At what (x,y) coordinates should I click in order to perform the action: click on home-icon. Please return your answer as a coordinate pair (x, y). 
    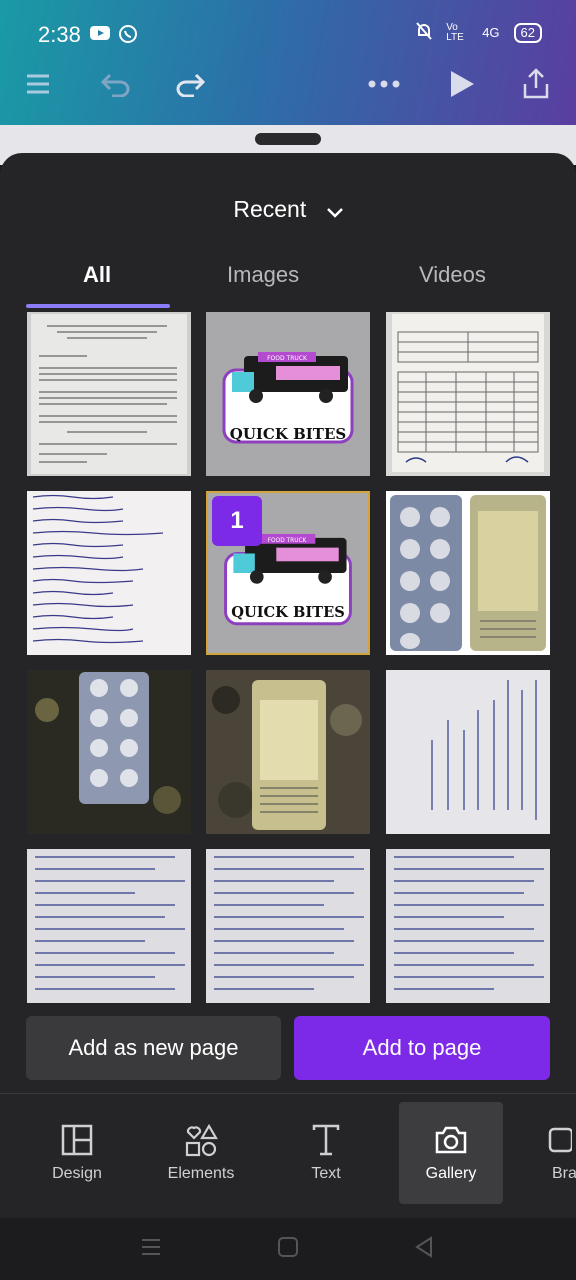
    Looking at the image, I should click on (288, 1249).